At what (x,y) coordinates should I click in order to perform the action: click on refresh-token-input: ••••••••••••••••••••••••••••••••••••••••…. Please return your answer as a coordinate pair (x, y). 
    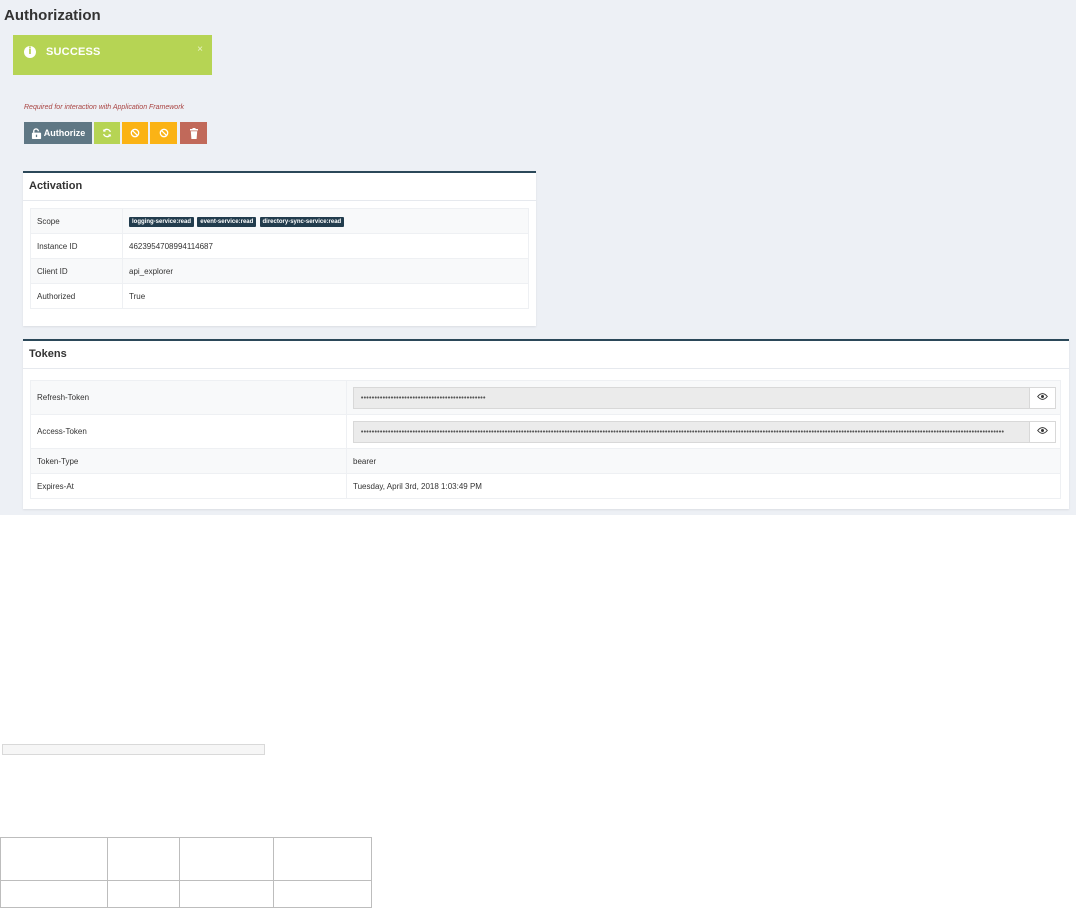
    Looking at the image, I should click on (691, 397).